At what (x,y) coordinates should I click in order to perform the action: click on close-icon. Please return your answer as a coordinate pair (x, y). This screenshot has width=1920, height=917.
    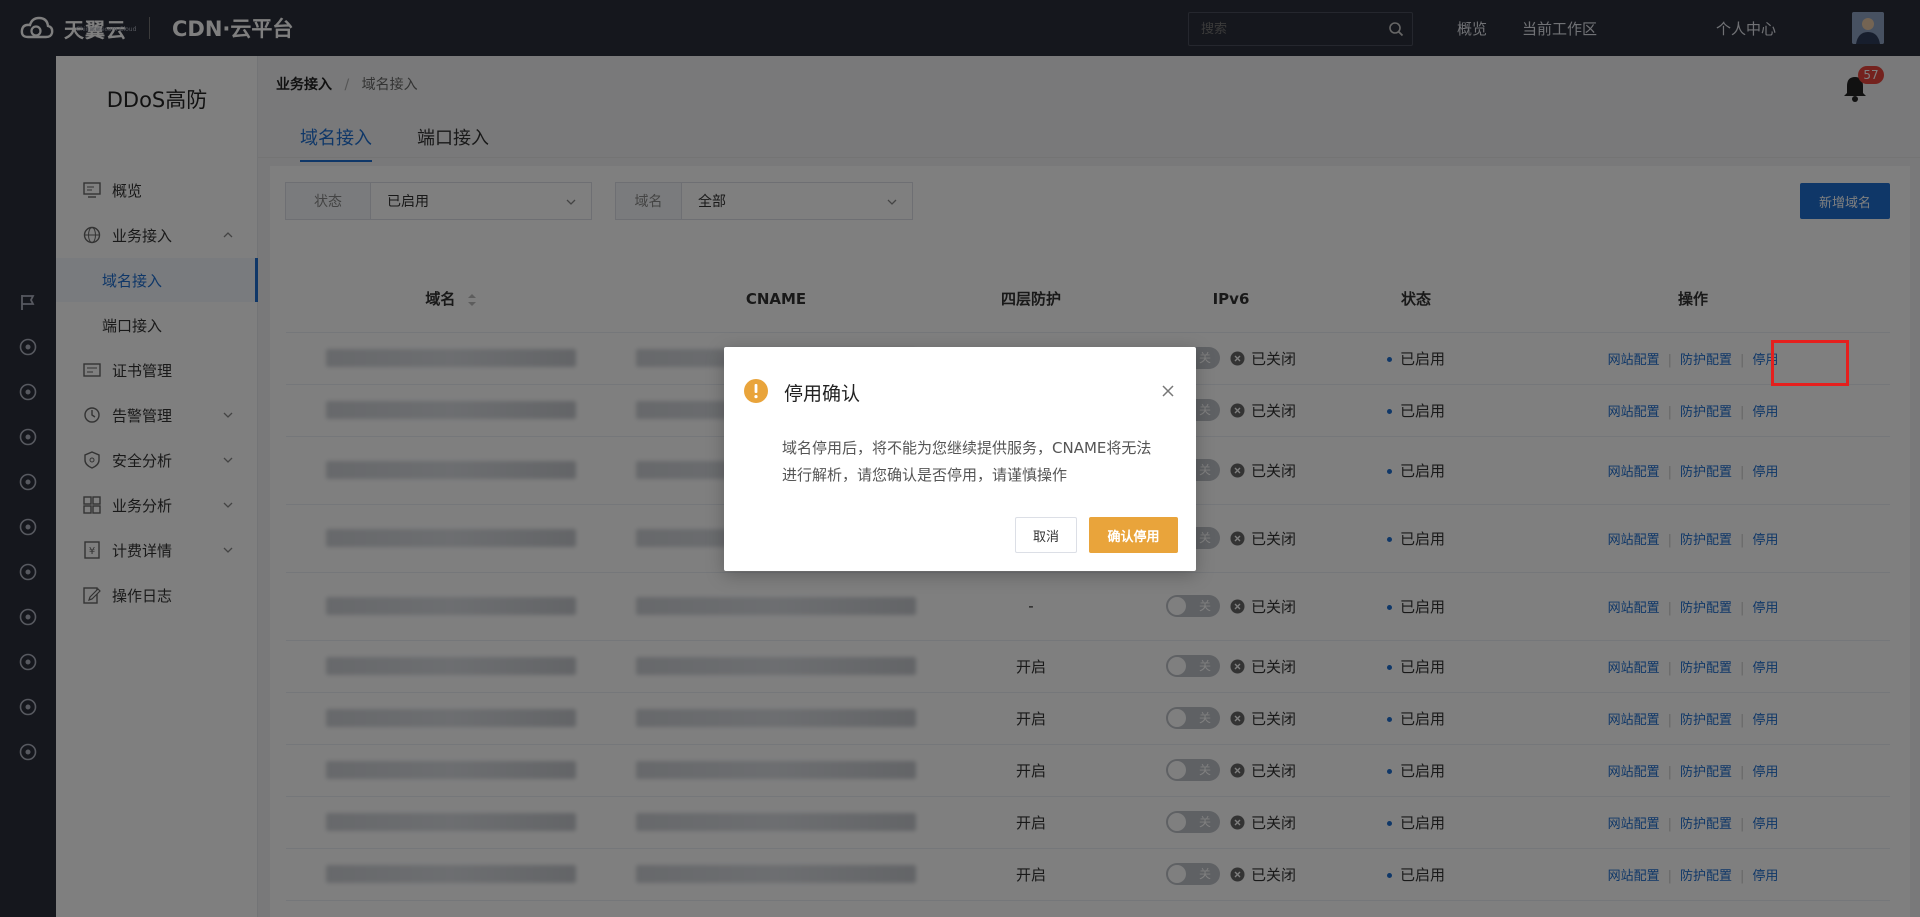
    Looking at the image, I should click on (1168, 391).